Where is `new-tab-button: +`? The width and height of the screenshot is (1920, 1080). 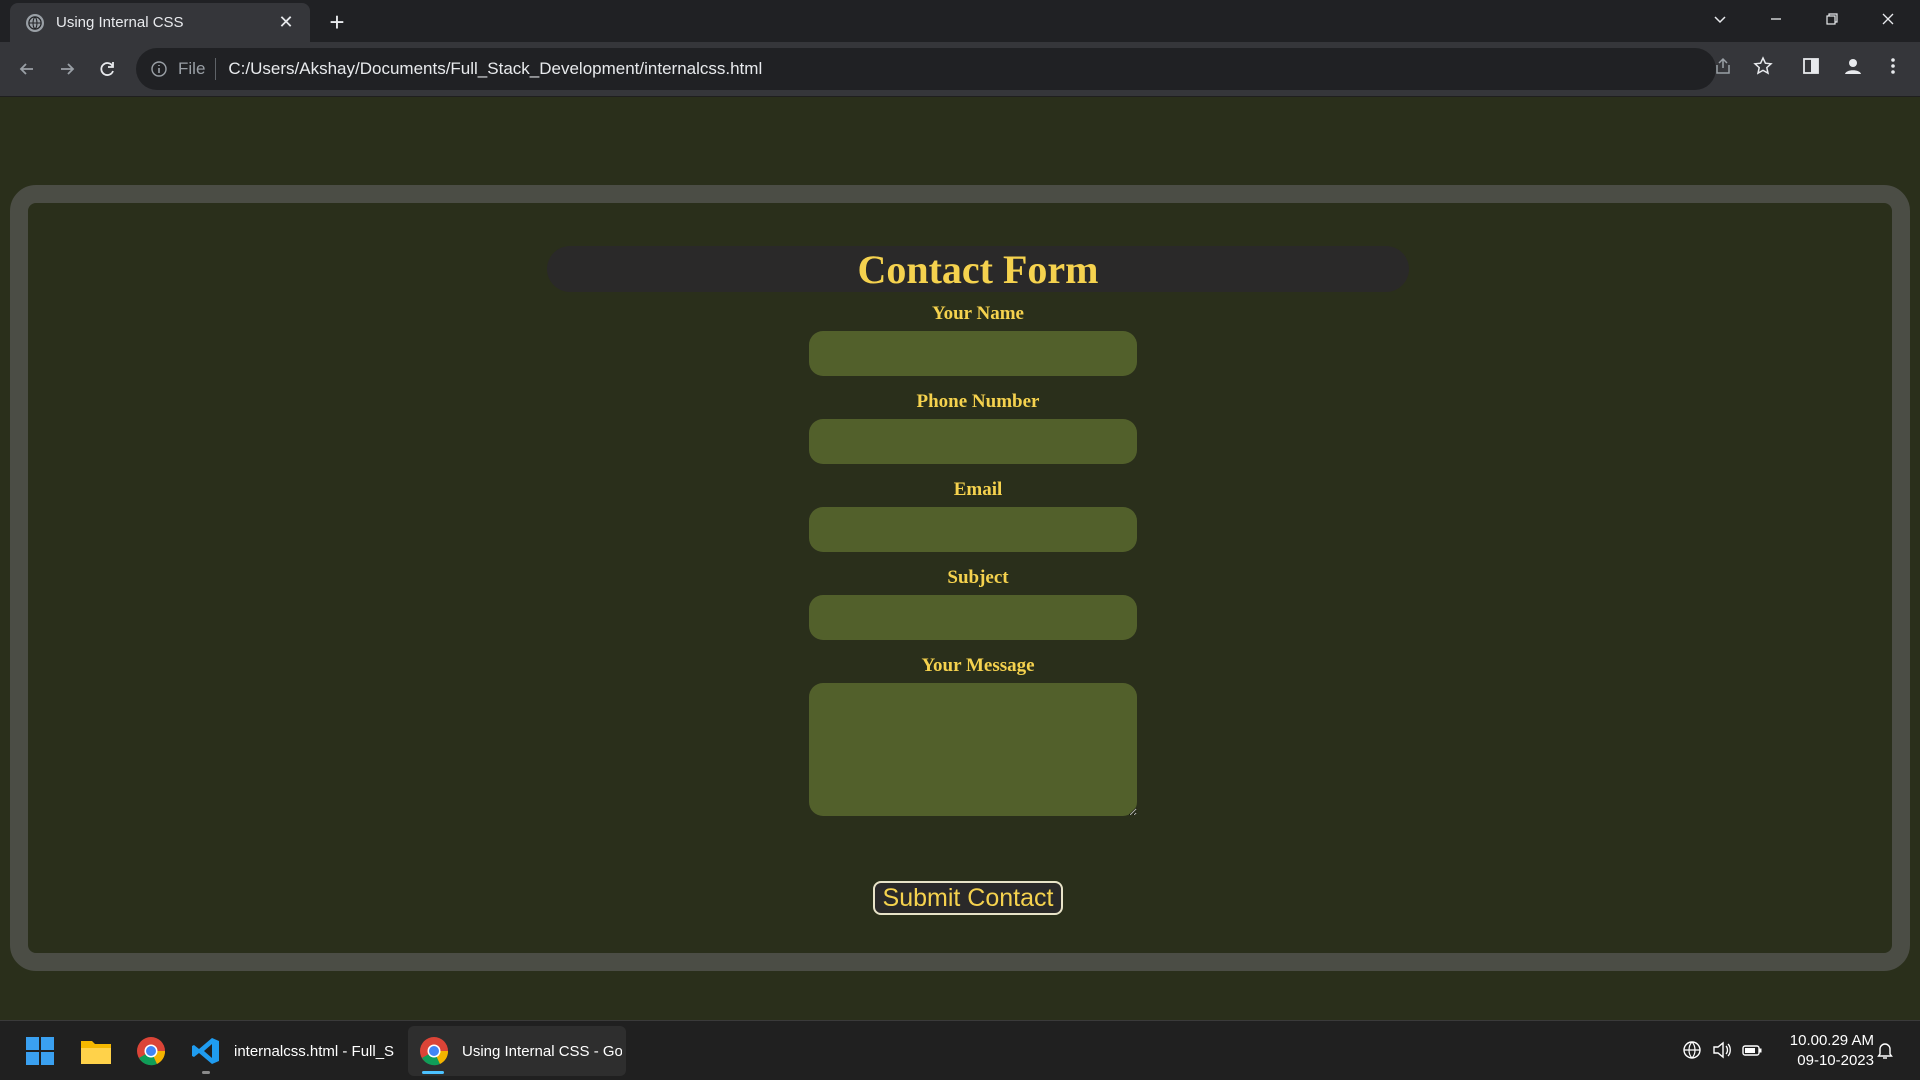
new-tab-button: + is located at coordinates (337, 22).